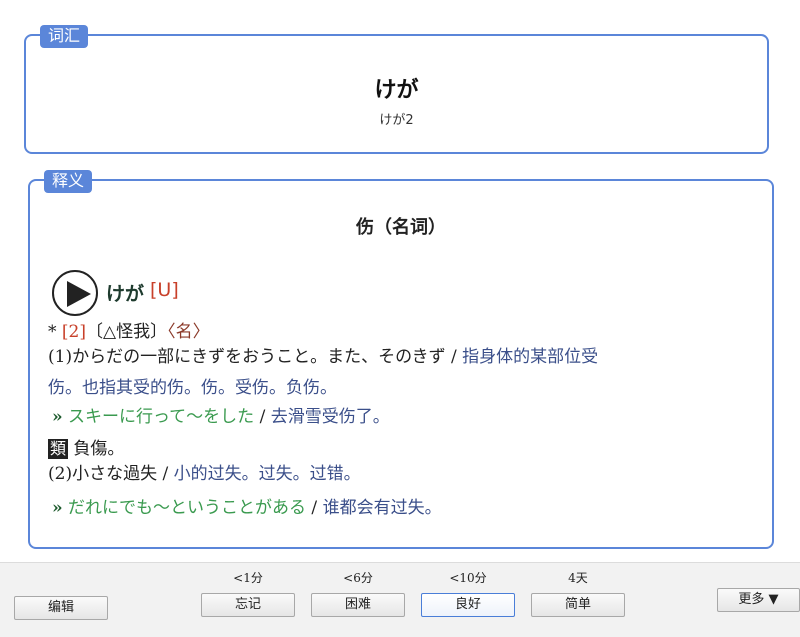 The height and width of the screenshot is (637, 800). Describe the element at coordinates (164, 290) in the screenshot. I see `head-word-tag: [U]` at that location.